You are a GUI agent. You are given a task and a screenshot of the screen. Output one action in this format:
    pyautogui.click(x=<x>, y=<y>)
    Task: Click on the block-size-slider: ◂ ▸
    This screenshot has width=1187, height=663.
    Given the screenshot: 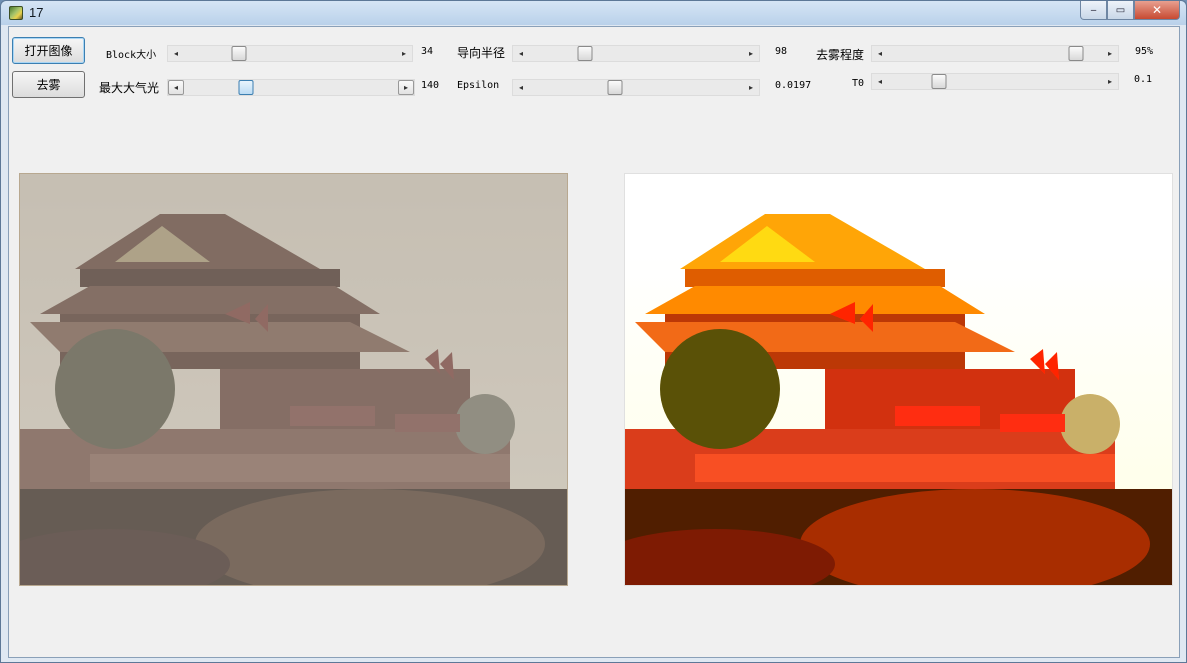 What is the action you would take?
    pyautogui.click(x=290, y=53)
    